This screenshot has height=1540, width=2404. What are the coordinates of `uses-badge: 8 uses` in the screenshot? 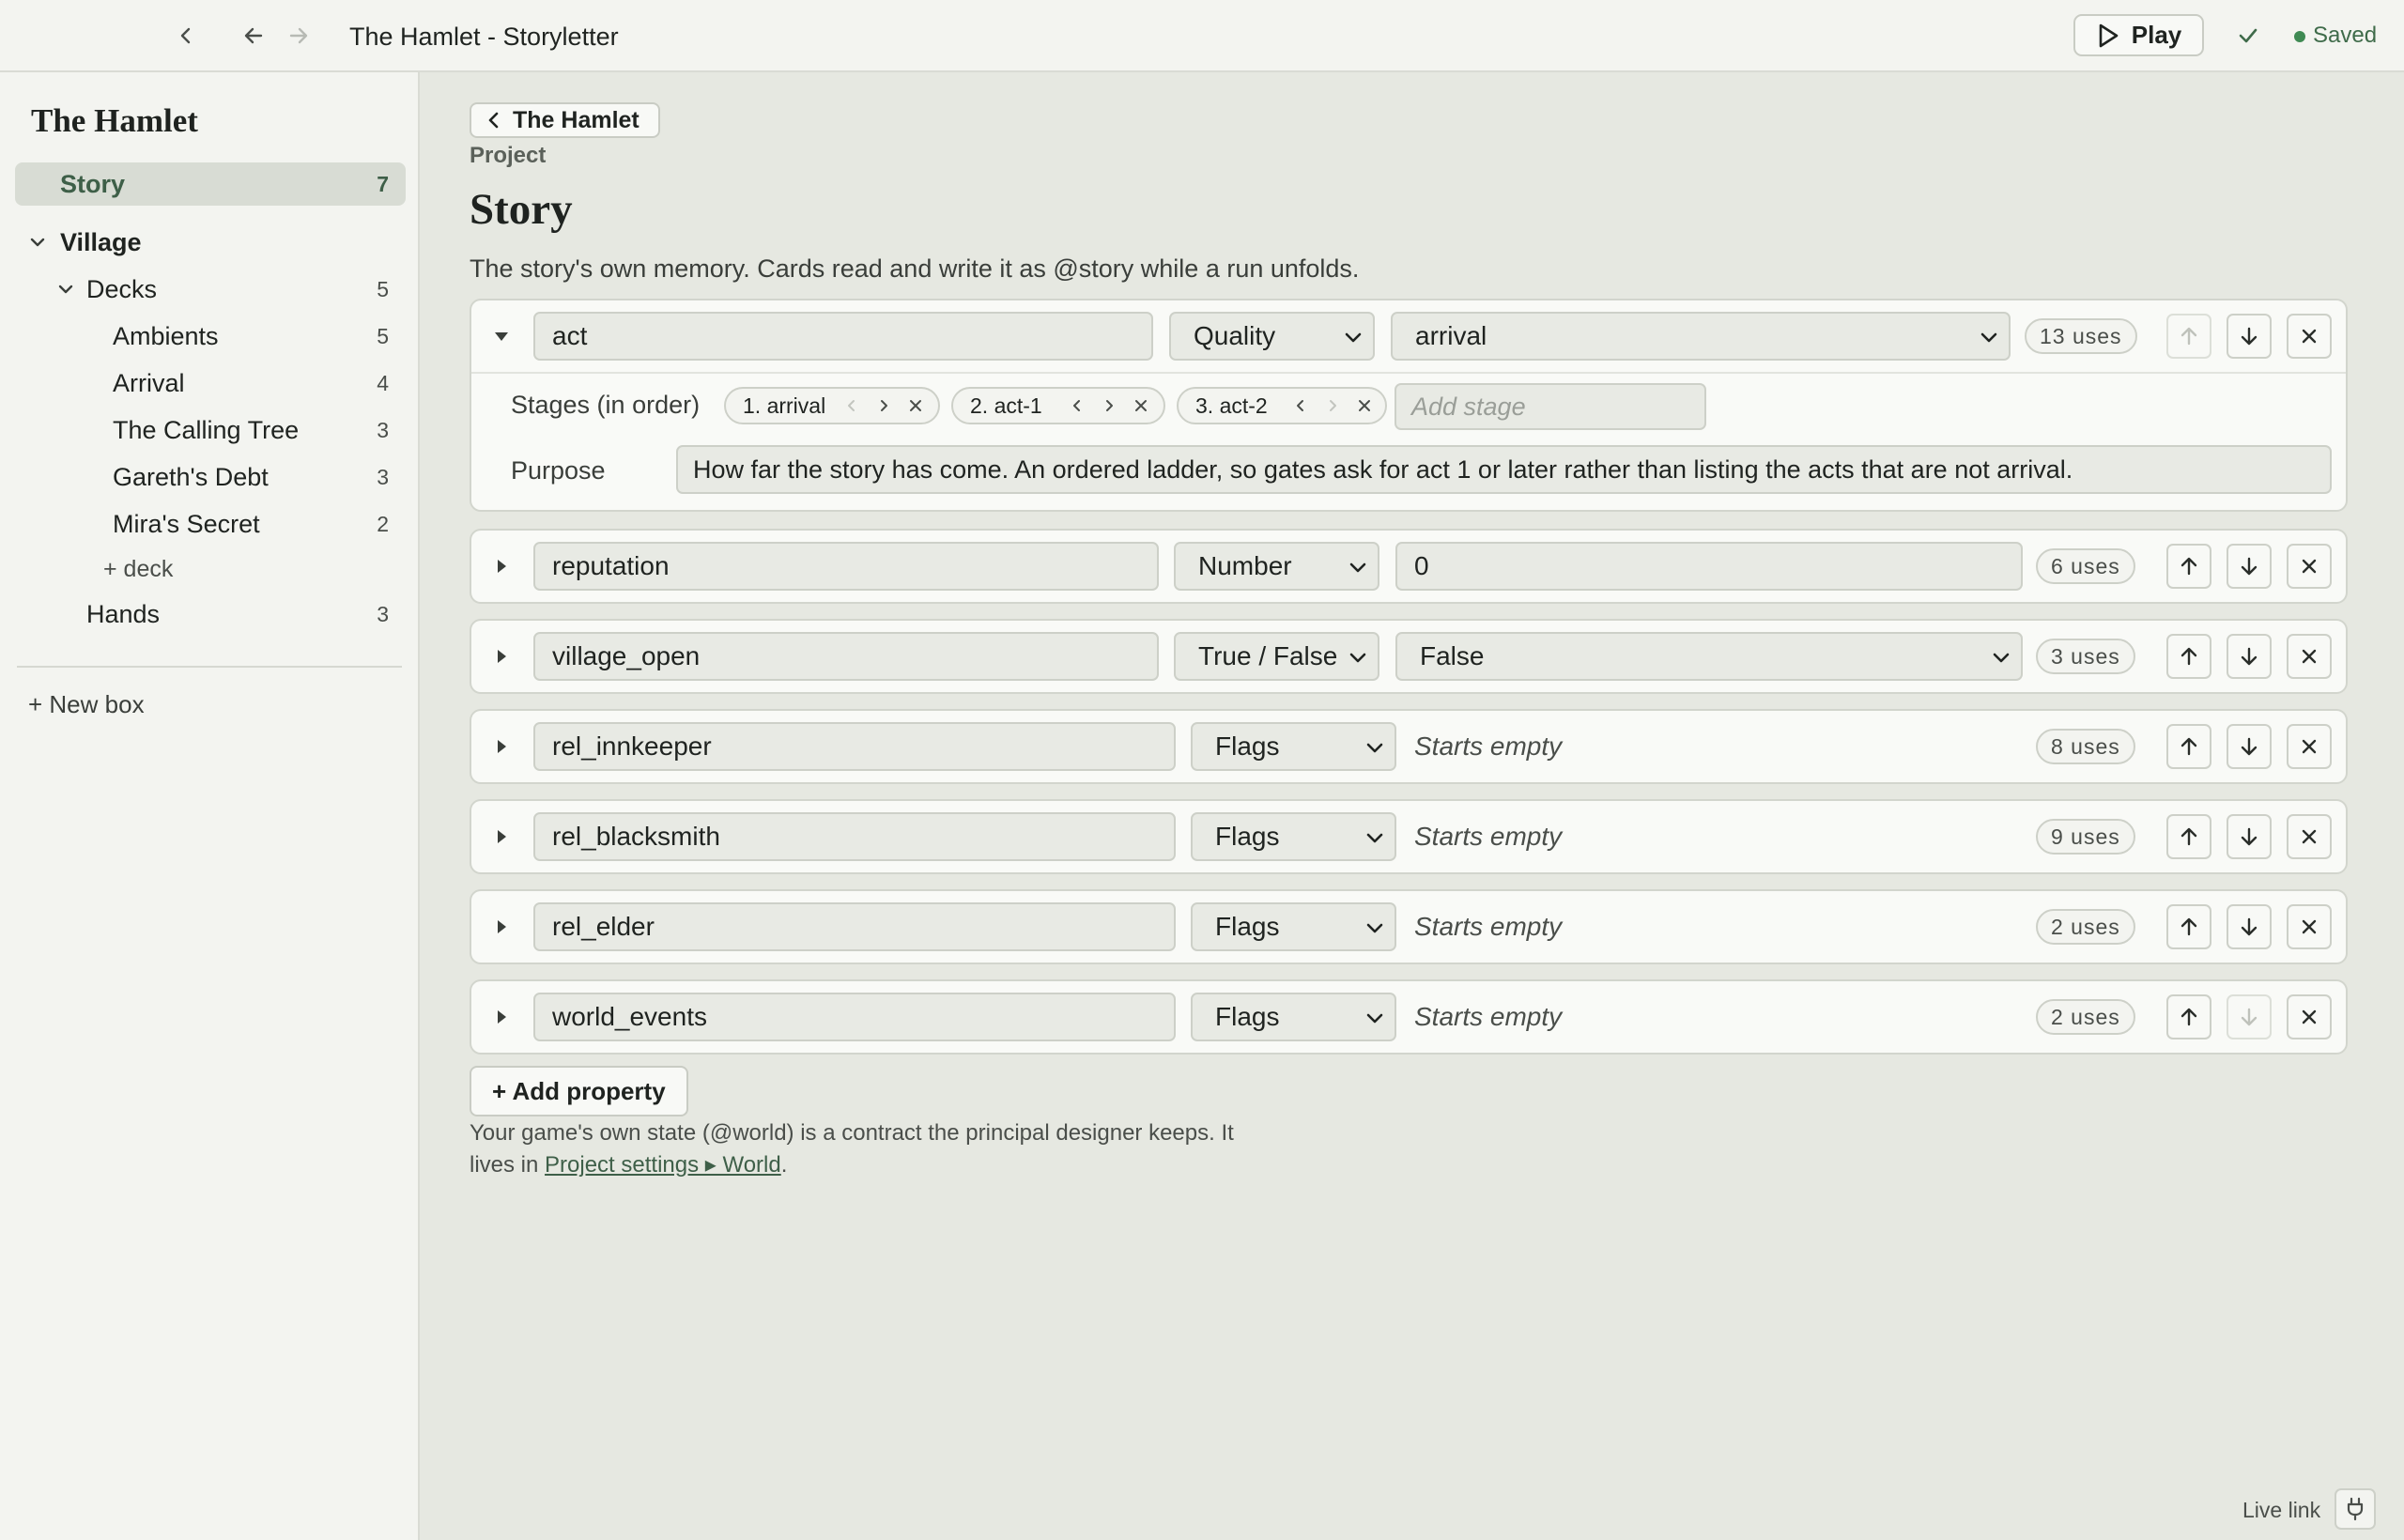 It's located at (2085, 746).